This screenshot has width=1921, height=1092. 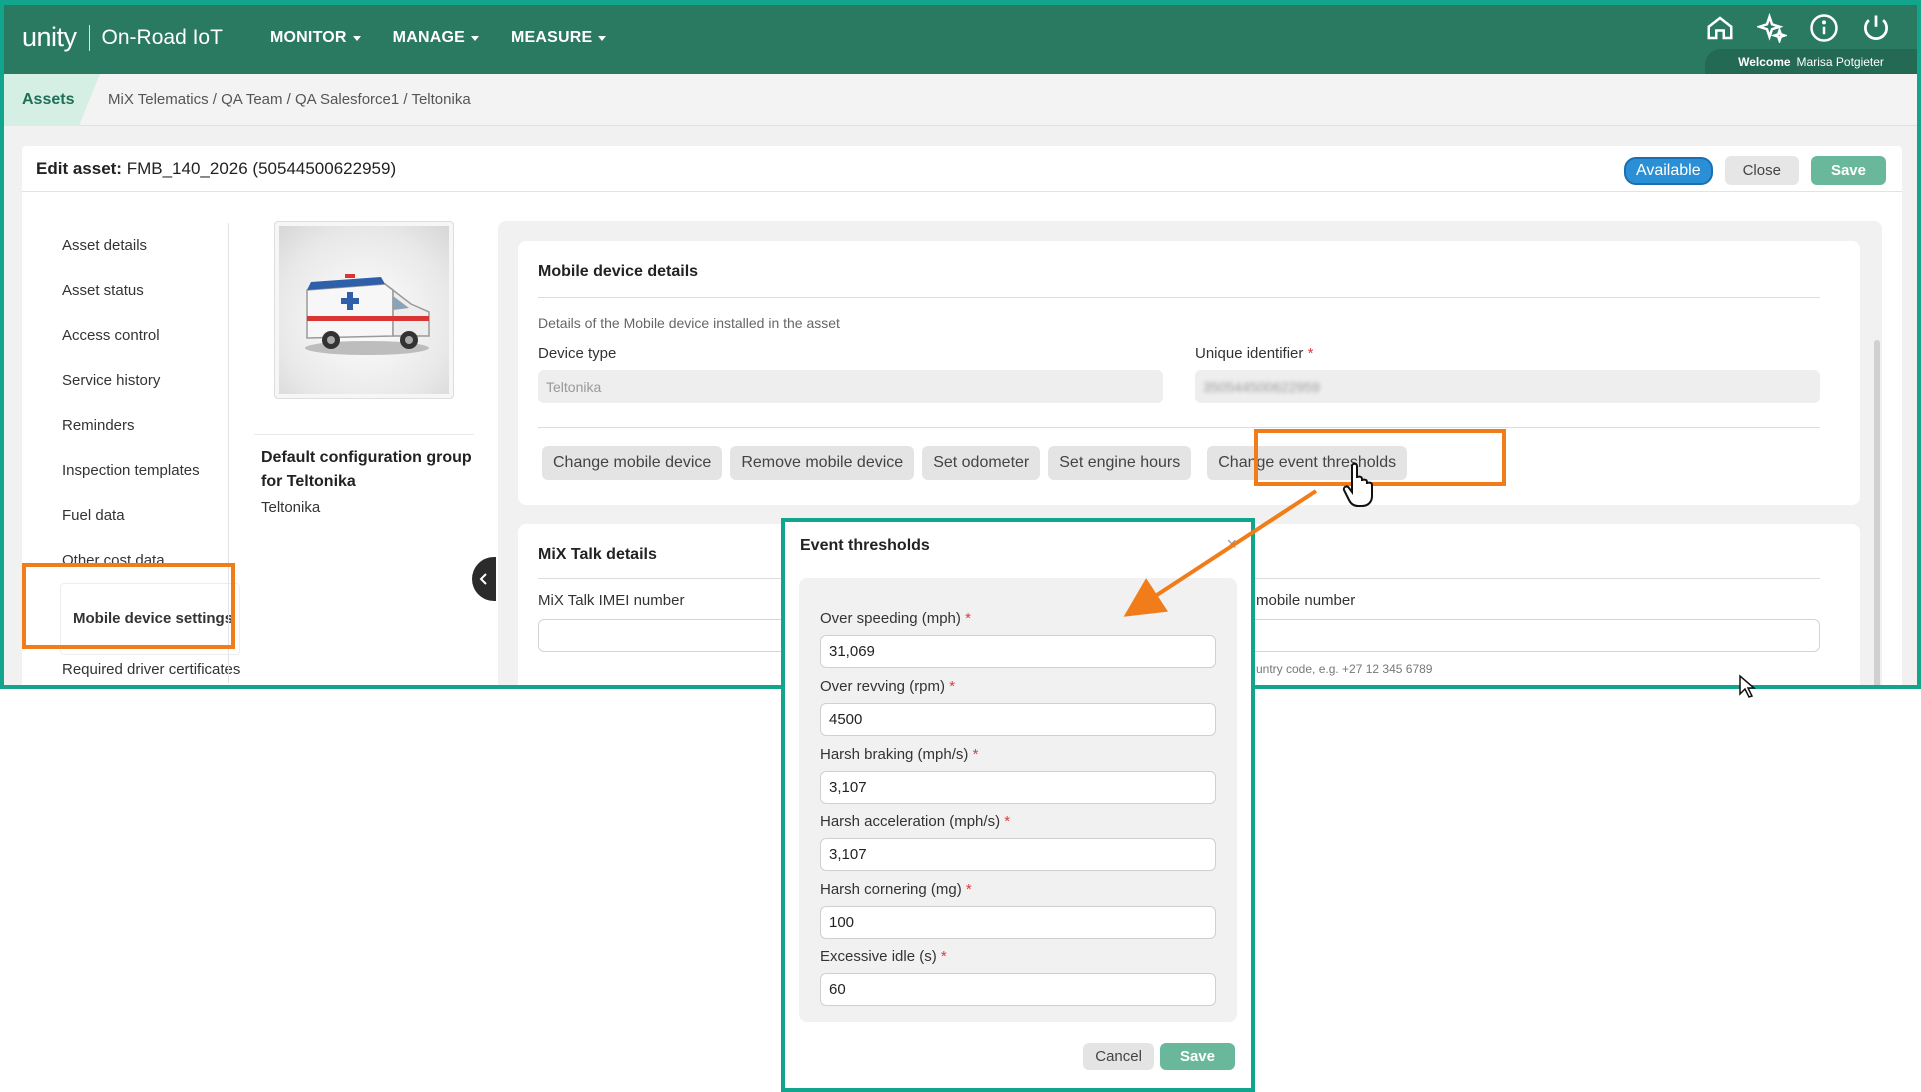 I want to click on over-speeding-label-text: Over speeding (mph), so click(x=890, y=618).